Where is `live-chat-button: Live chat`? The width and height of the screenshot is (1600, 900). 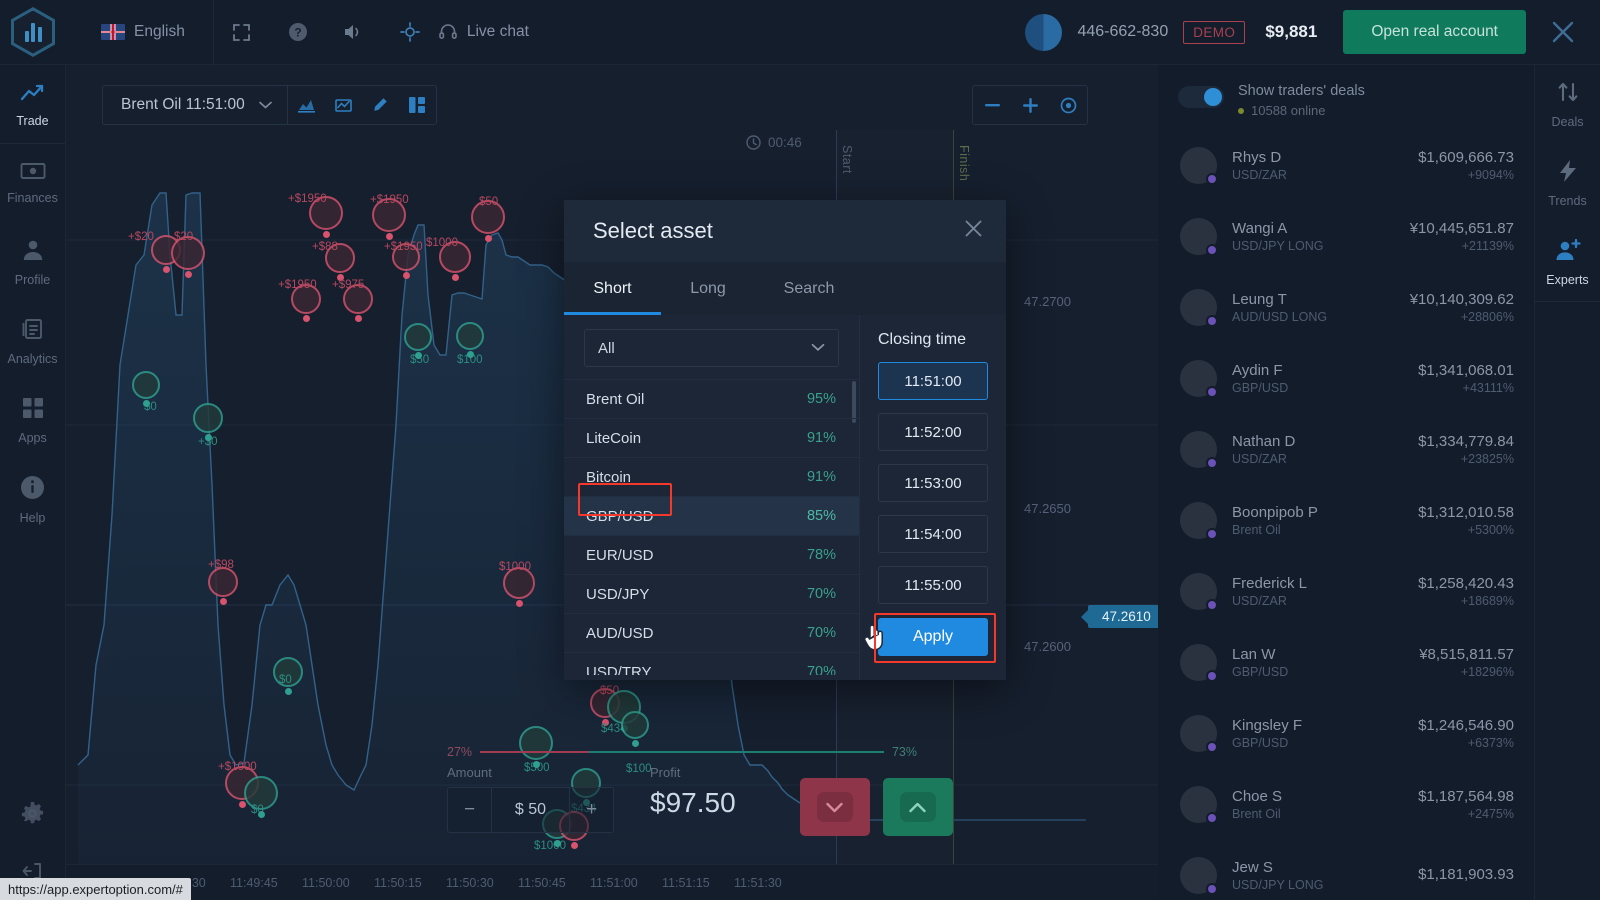
live-chat-button: Live chat is located at coordinates (492, 32).